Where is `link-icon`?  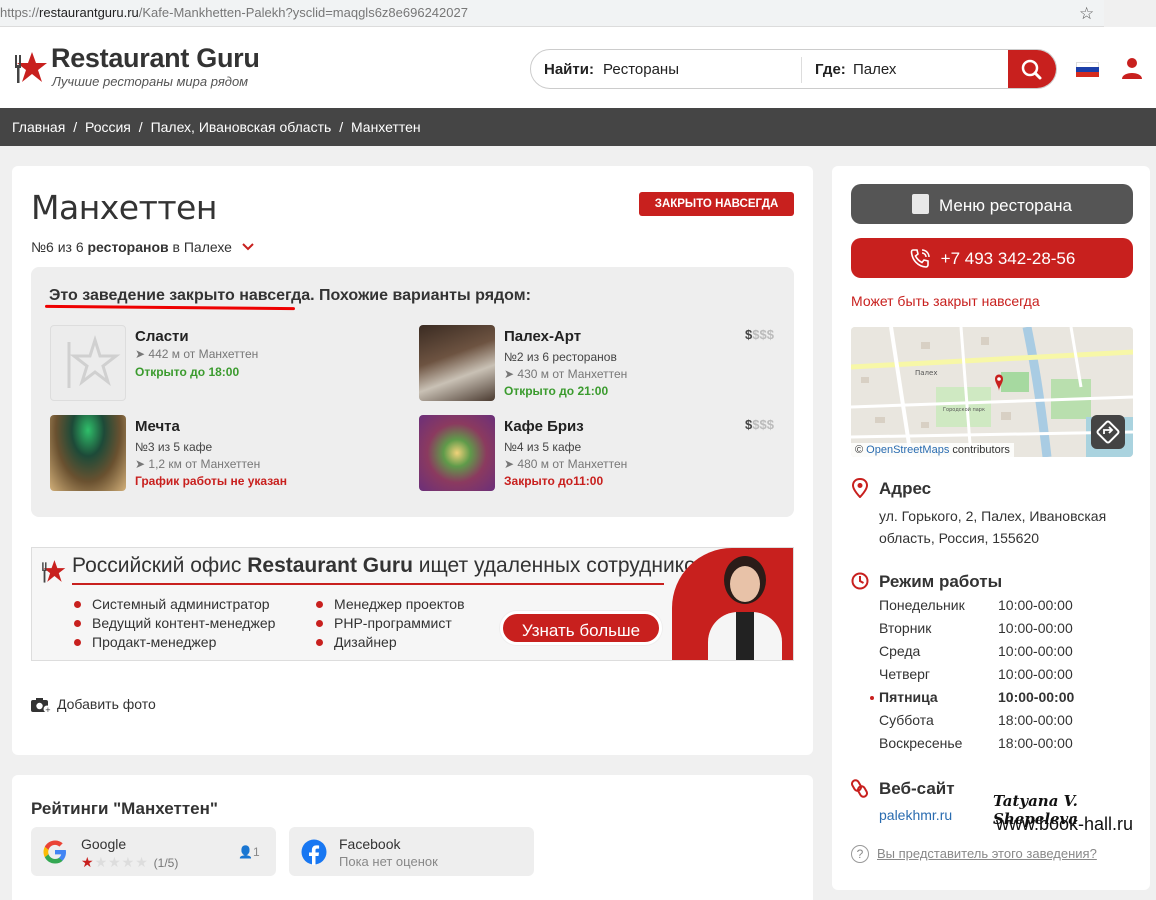 link-icon is located at coordinates (859, 788).